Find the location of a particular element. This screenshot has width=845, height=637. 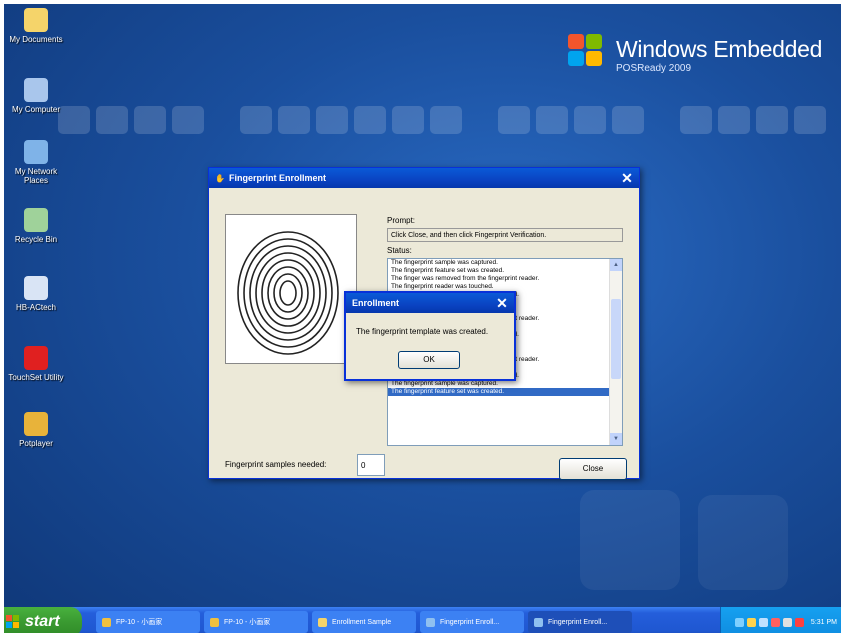

fingerprint-image is located at coordinates (291, 289).